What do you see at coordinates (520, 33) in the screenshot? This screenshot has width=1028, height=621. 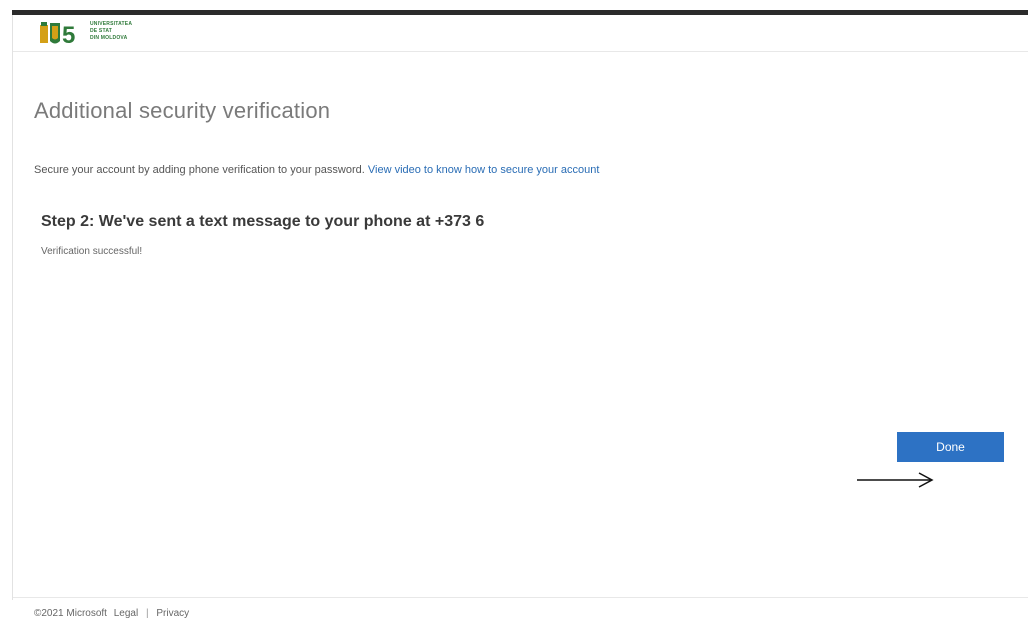 I see `header: 5 UNIVERSITATEA DE STAT DIN MOLDOVA` at bounding box center [520, 33].